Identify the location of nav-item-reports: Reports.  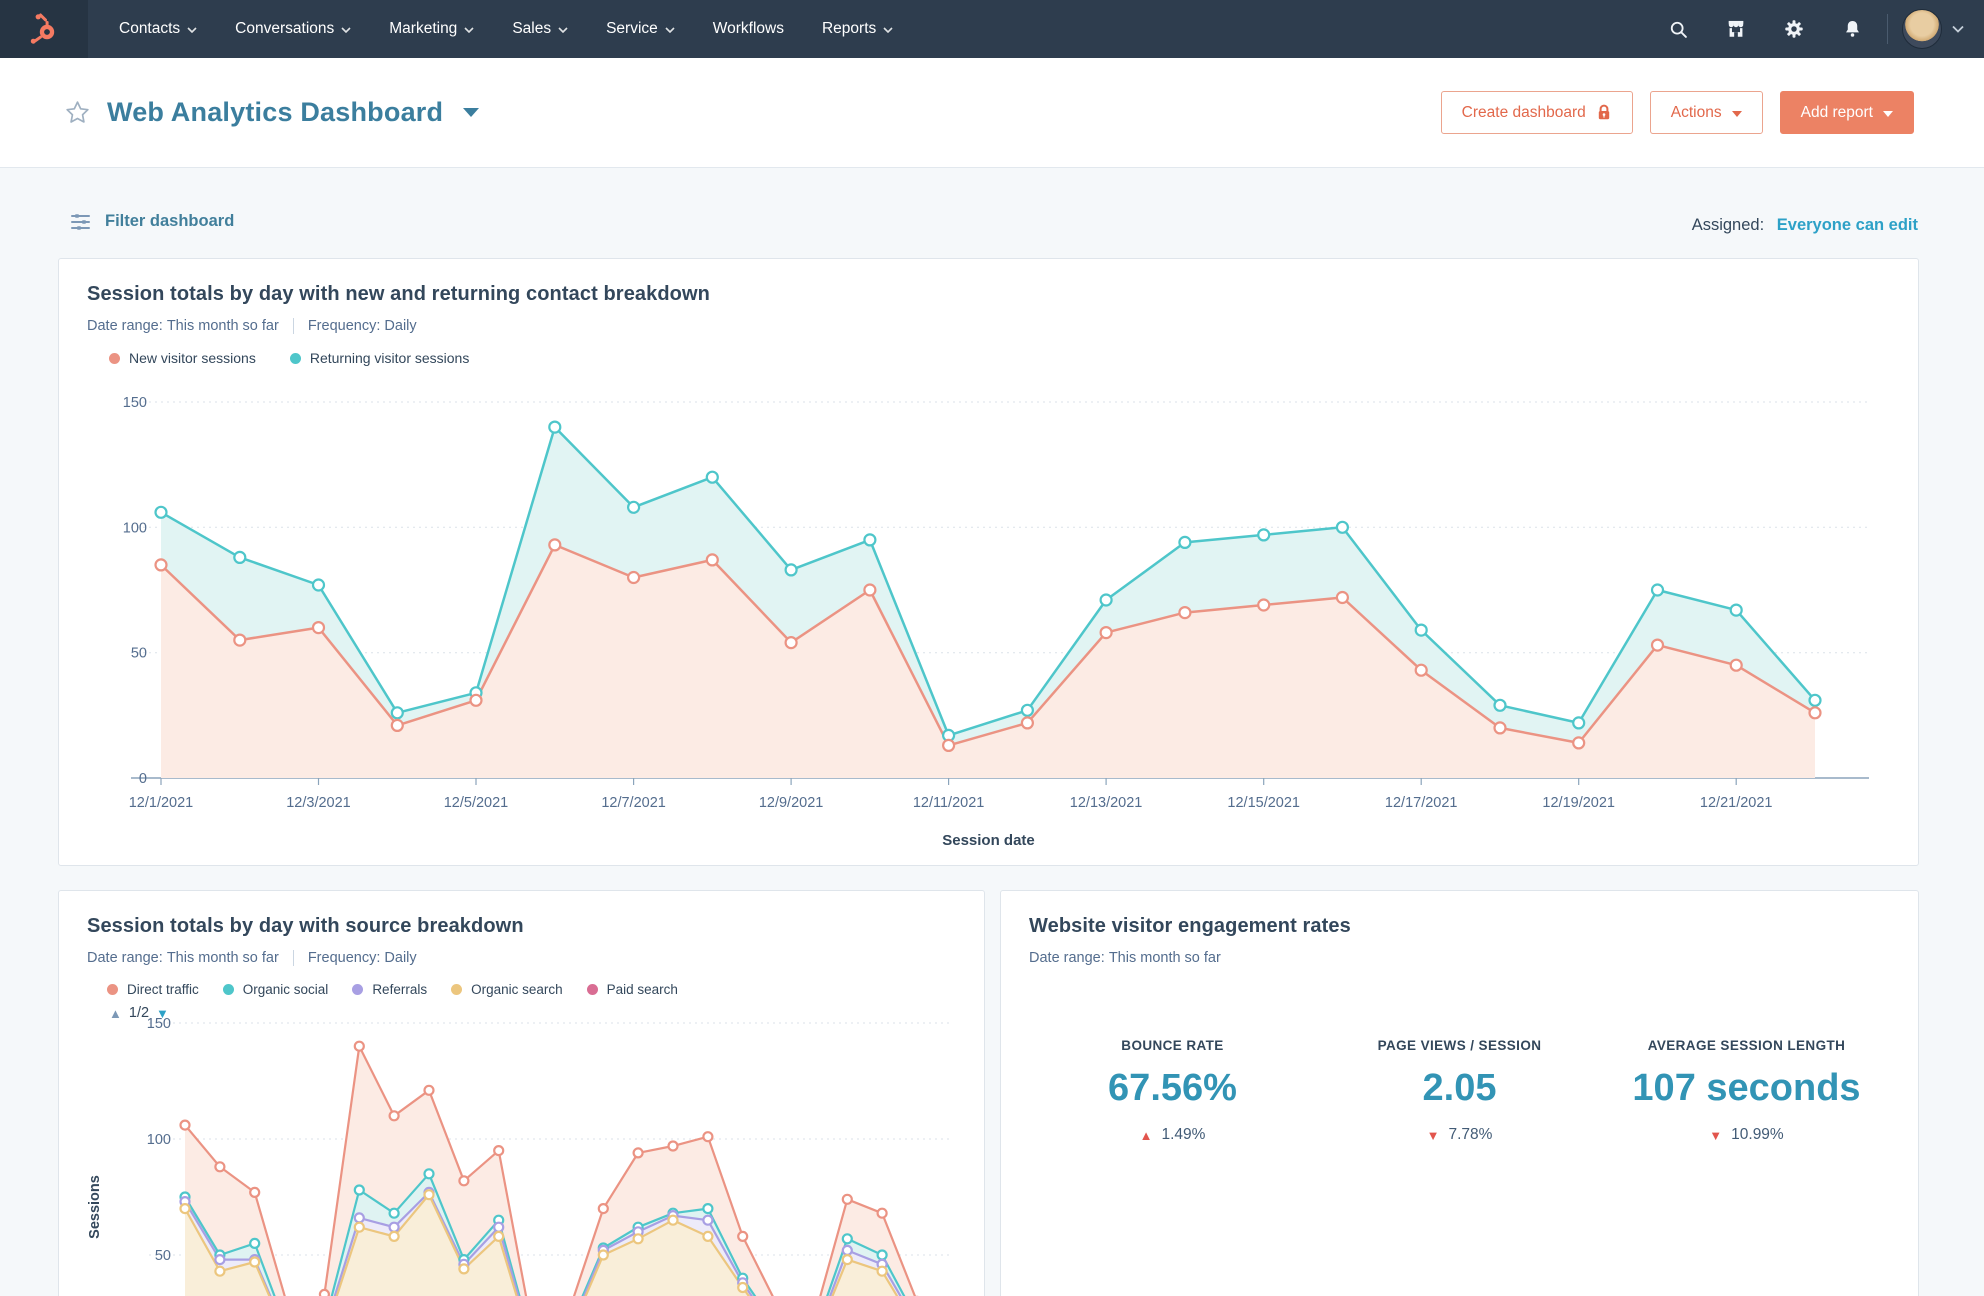
(857, 29).